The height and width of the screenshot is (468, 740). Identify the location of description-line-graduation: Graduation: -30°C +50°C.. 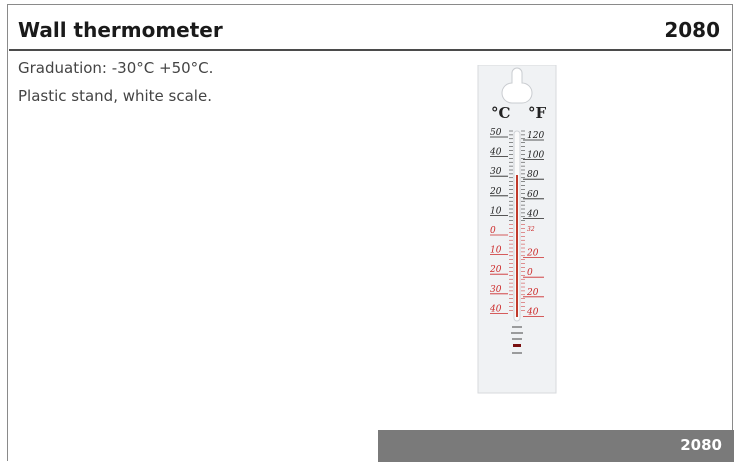
(116, 68).